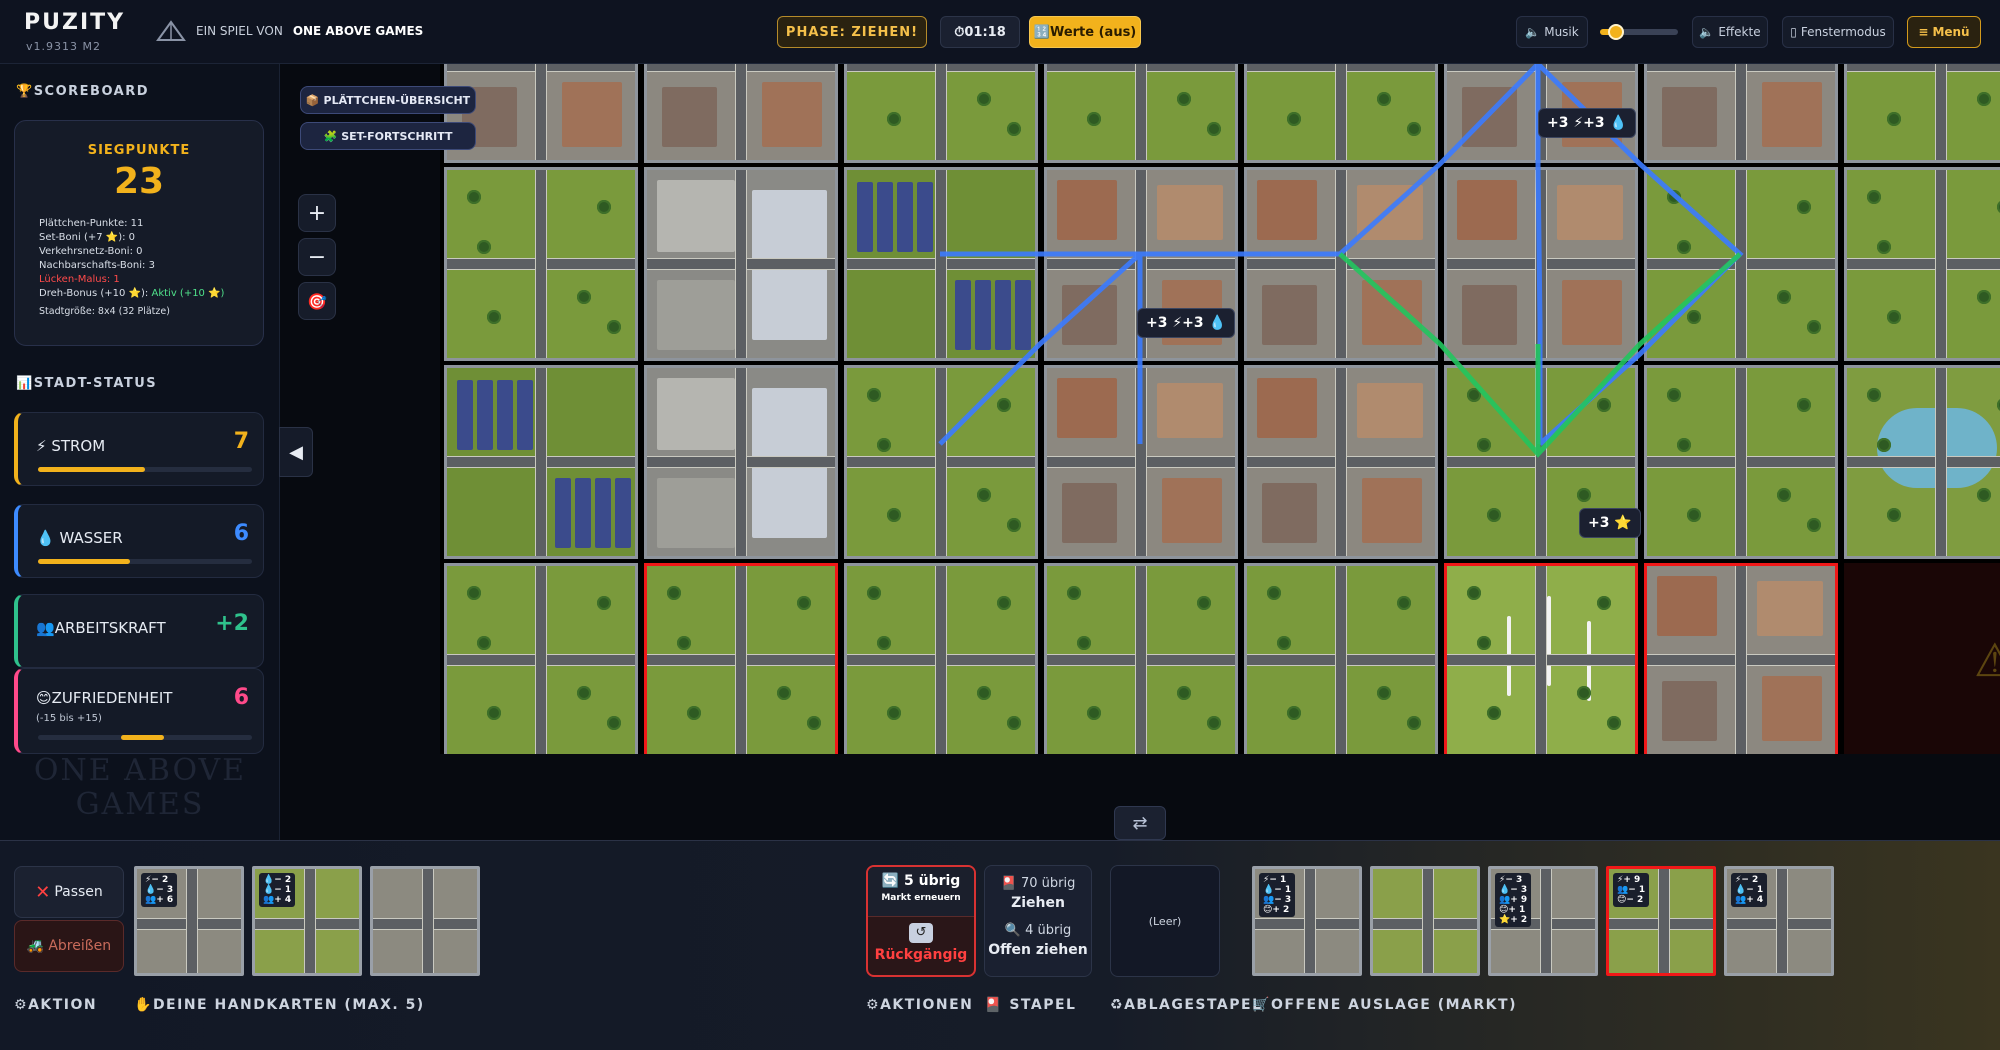 The image size is (2000, 1050). Describe the element at coordinates (921, 892) in the screenshot. I see `refresh-market-button: 🔄 5 übrig Markt erneuern` at that location.